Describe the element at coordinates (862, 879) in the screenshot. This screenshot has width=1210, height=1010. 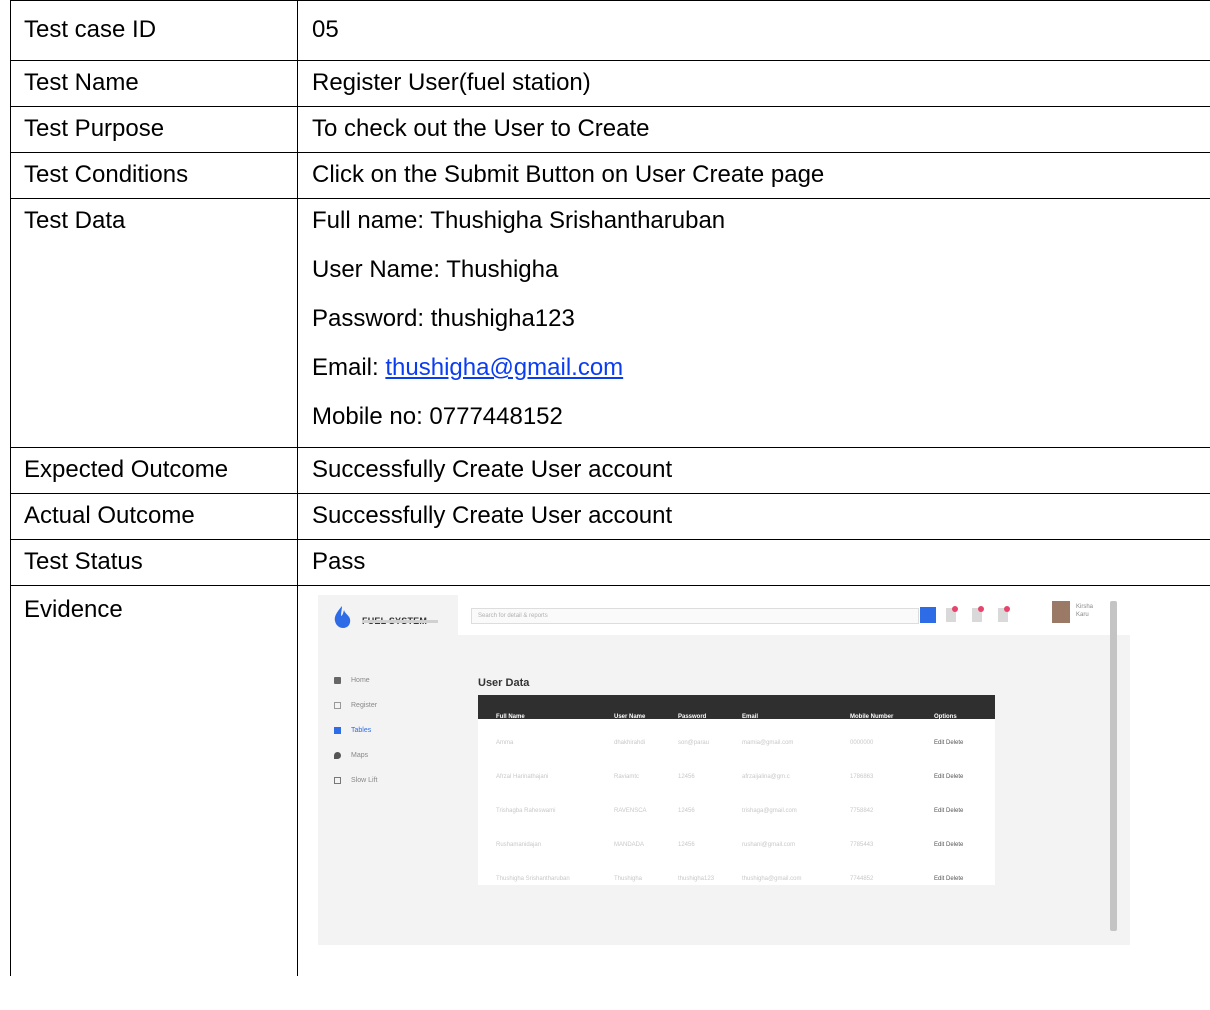
I see `table-cell: 7744852` at that location.